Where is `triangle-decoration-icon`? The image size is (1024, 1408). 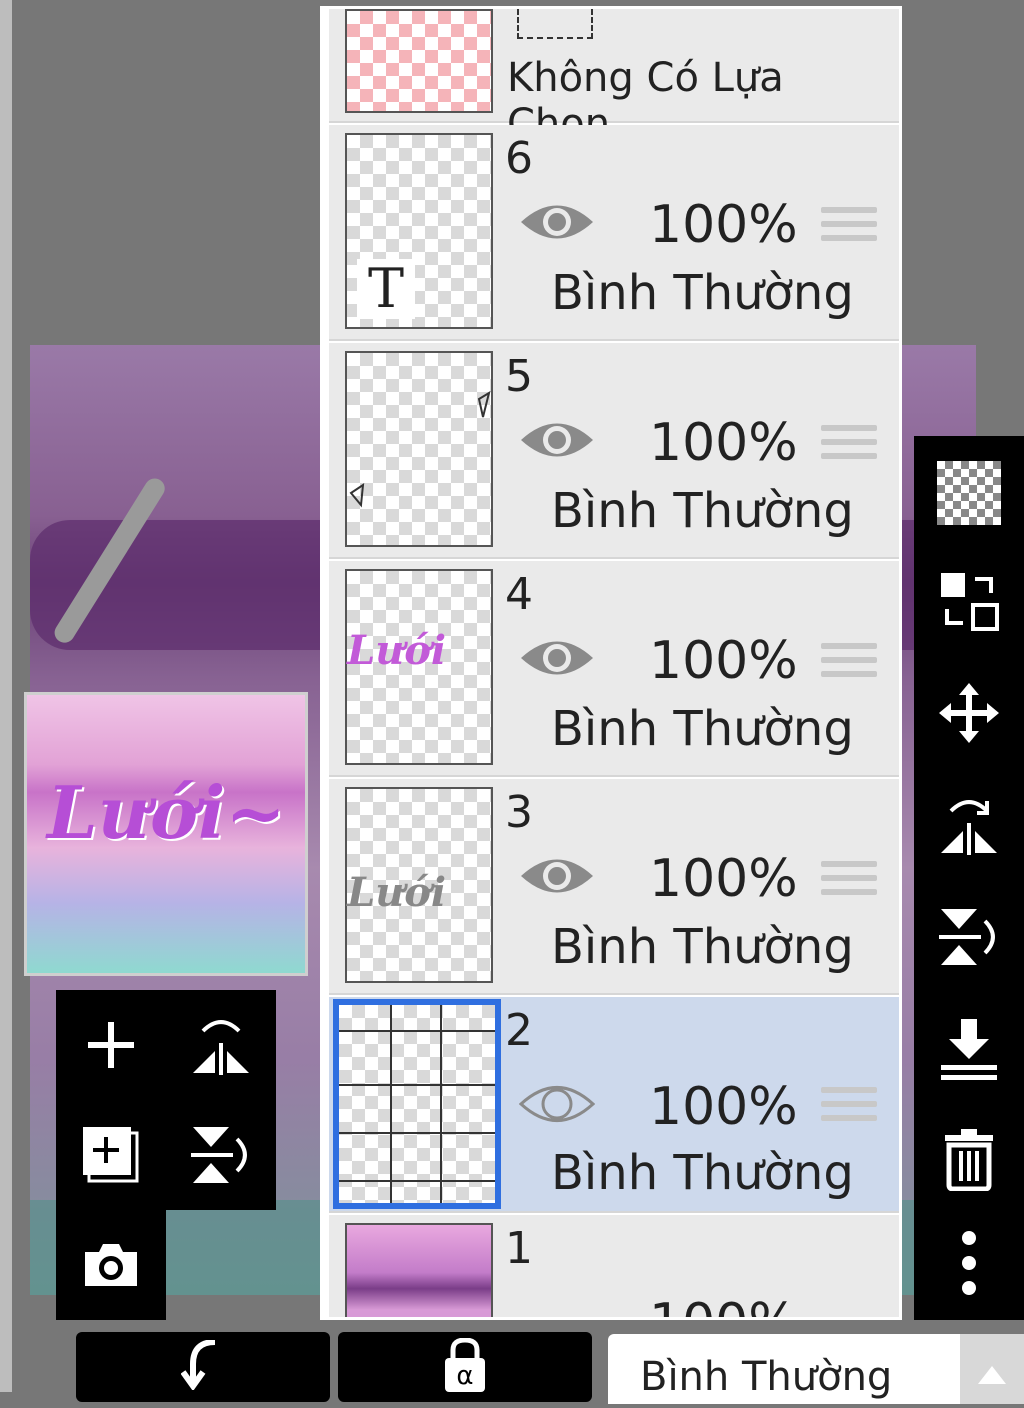
triangle-decoration-icon is located at coordinates (420, 449).